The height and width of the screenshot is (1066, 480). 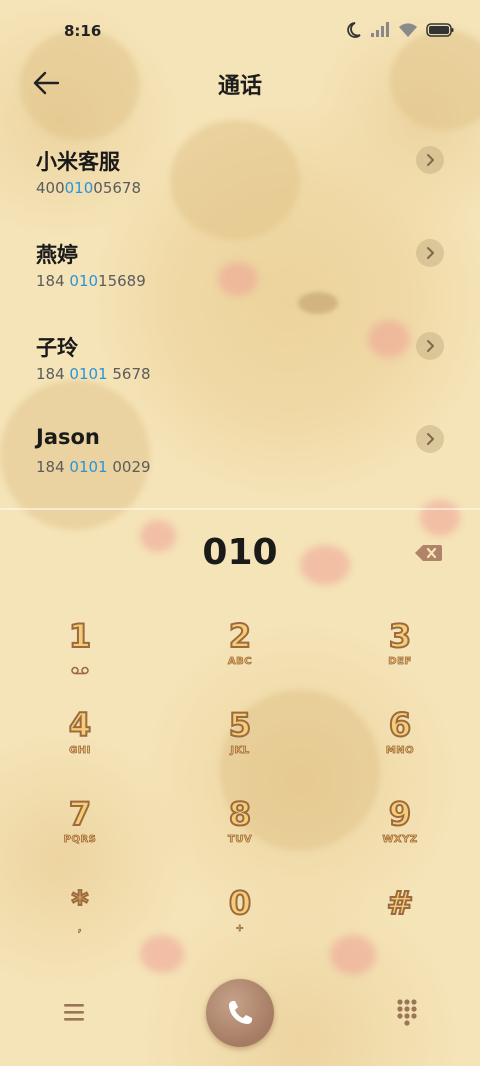 I want to click on key-star: * ,, so click(x=80, y=920).